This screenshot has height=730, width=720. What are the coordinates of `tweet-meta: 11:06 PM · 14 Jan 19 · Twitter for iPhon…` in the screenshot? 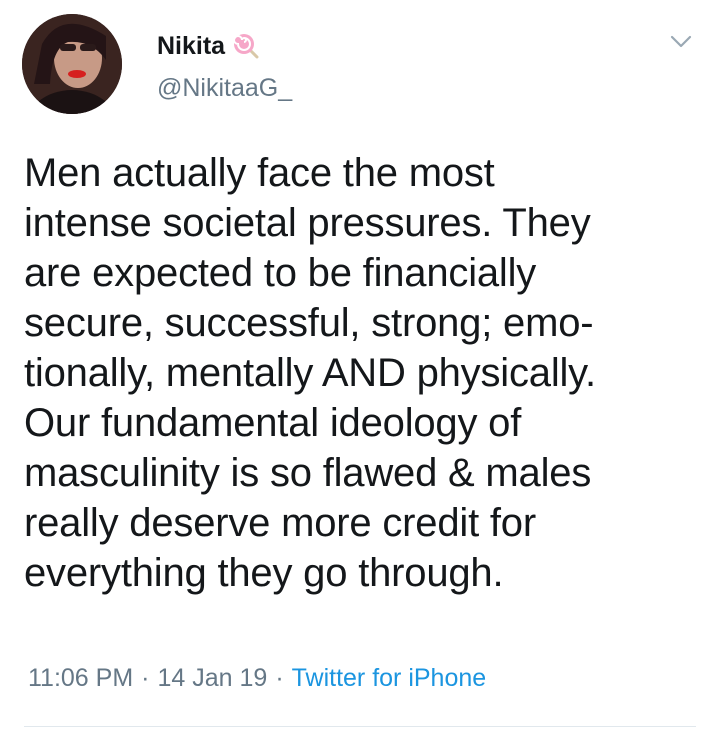 It's located at (257, 678).